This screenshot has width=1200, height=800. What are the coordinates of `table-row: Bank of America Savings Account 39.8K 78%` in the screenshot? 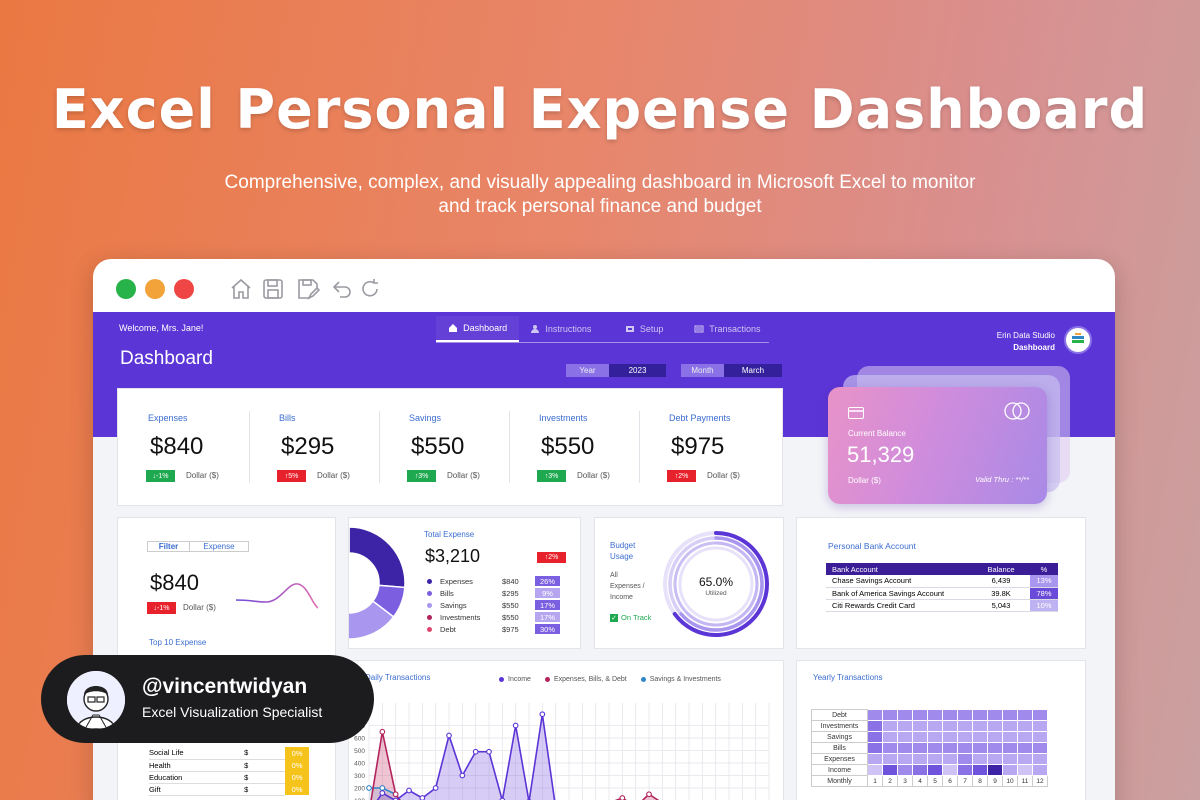 It's located at (942, 593).